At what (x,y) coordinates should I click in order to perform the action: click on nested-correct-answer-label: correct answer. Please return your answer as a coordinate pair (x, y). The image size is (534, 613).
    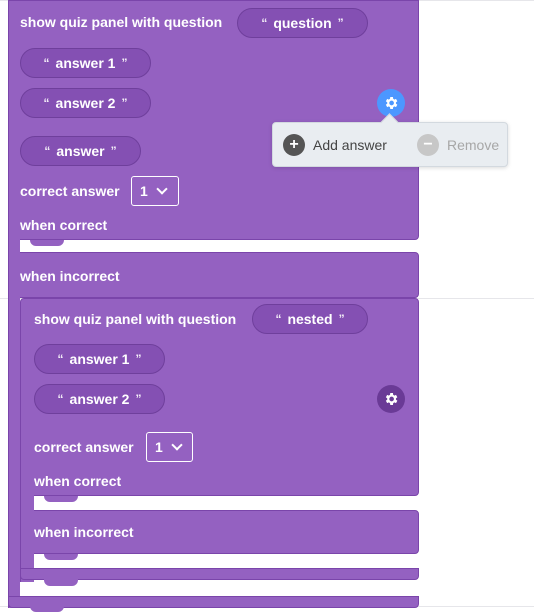
    Looking at the image, I should click on (84, 447).